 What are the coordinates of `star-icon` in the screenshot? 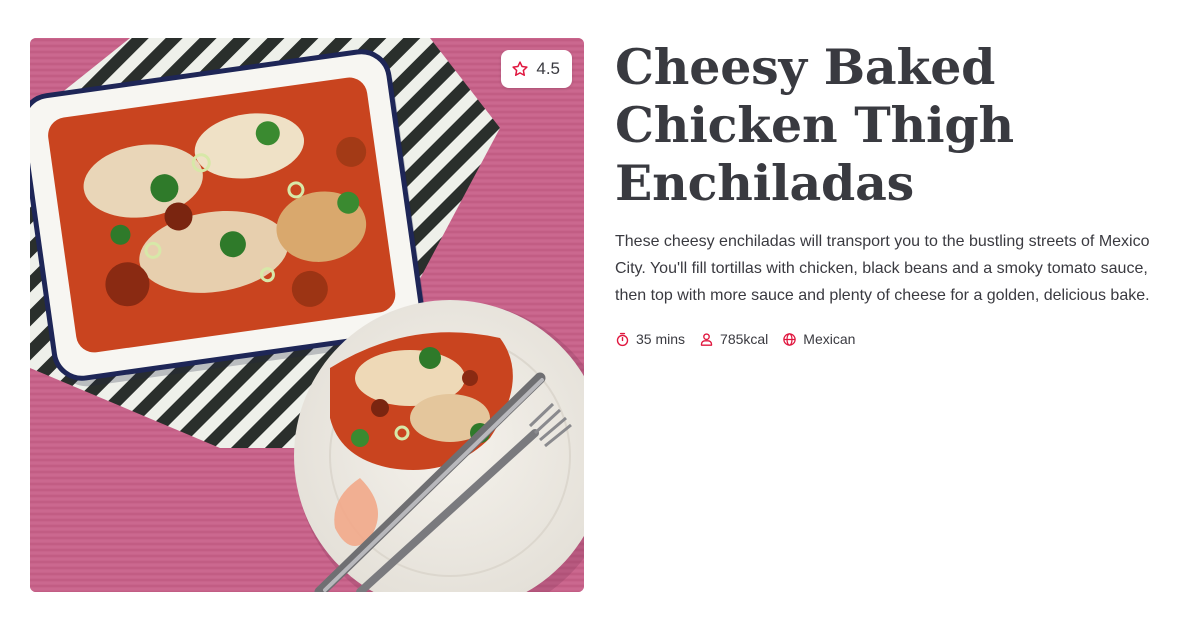 It's located at (520, 69).